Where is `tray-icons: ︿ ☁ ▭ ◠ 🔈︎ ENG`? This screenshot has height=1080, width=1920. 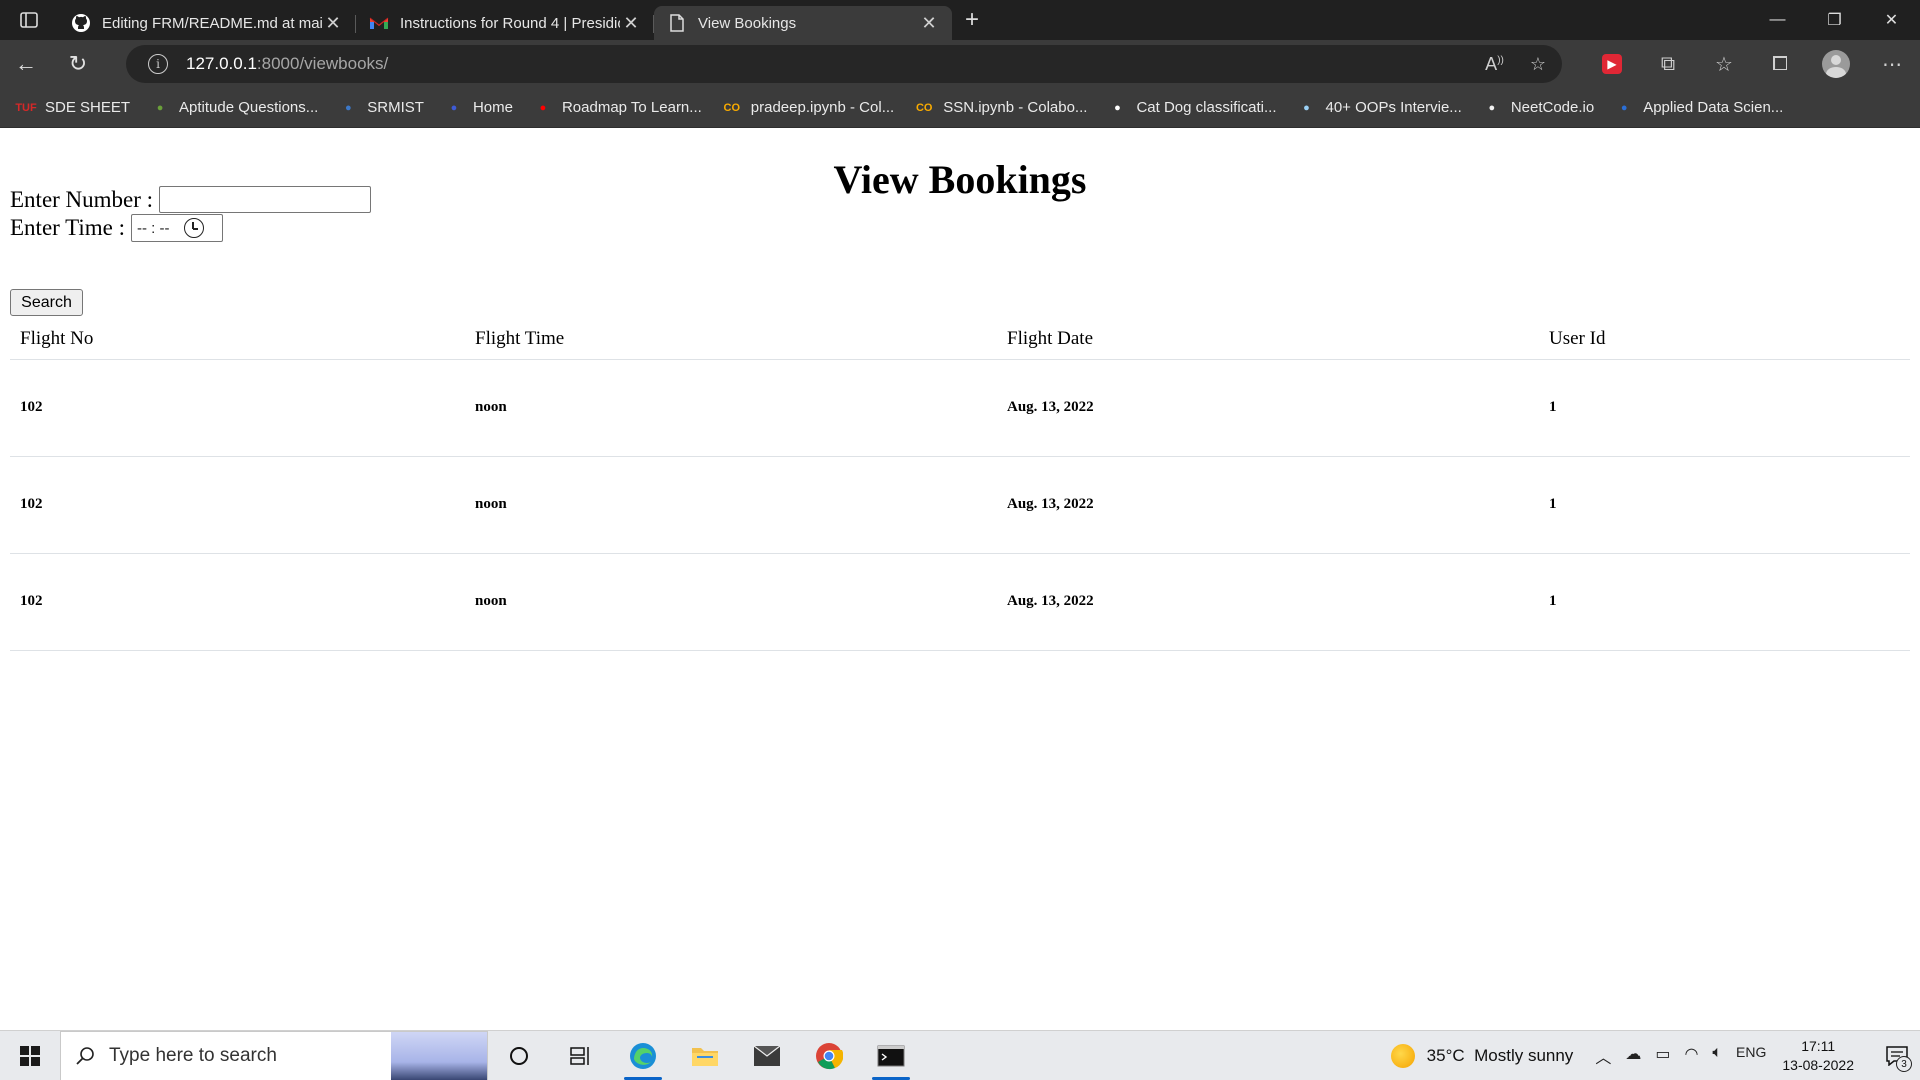
tray-icons: ︿ ☁ ▭ ◠ 🔈︎ ENG is located at coordinates (1680, 1056).